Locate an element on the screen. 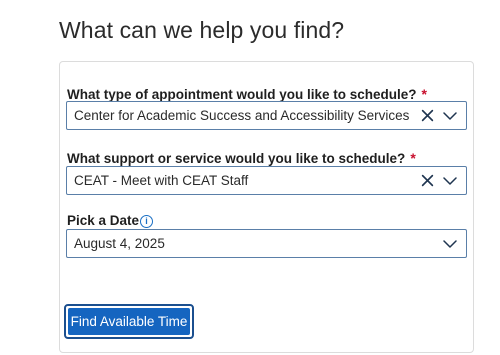 The height and width of the screenshot is (355, 500). find-available-time-button: Find Available Time is located at coordinates (129, 321).